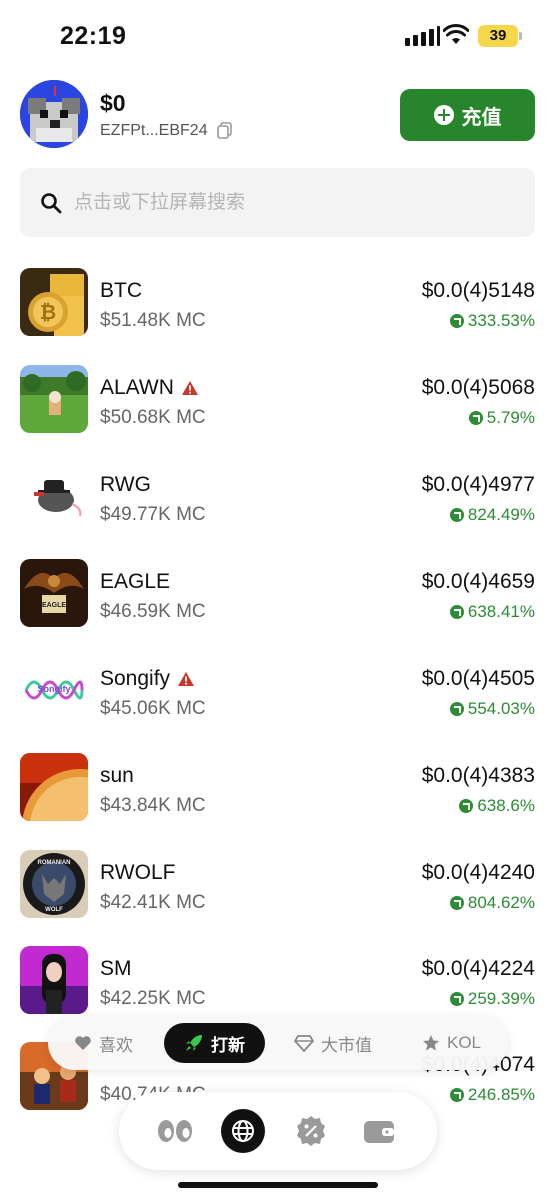  I want to click on search-input, so click(294, 202).